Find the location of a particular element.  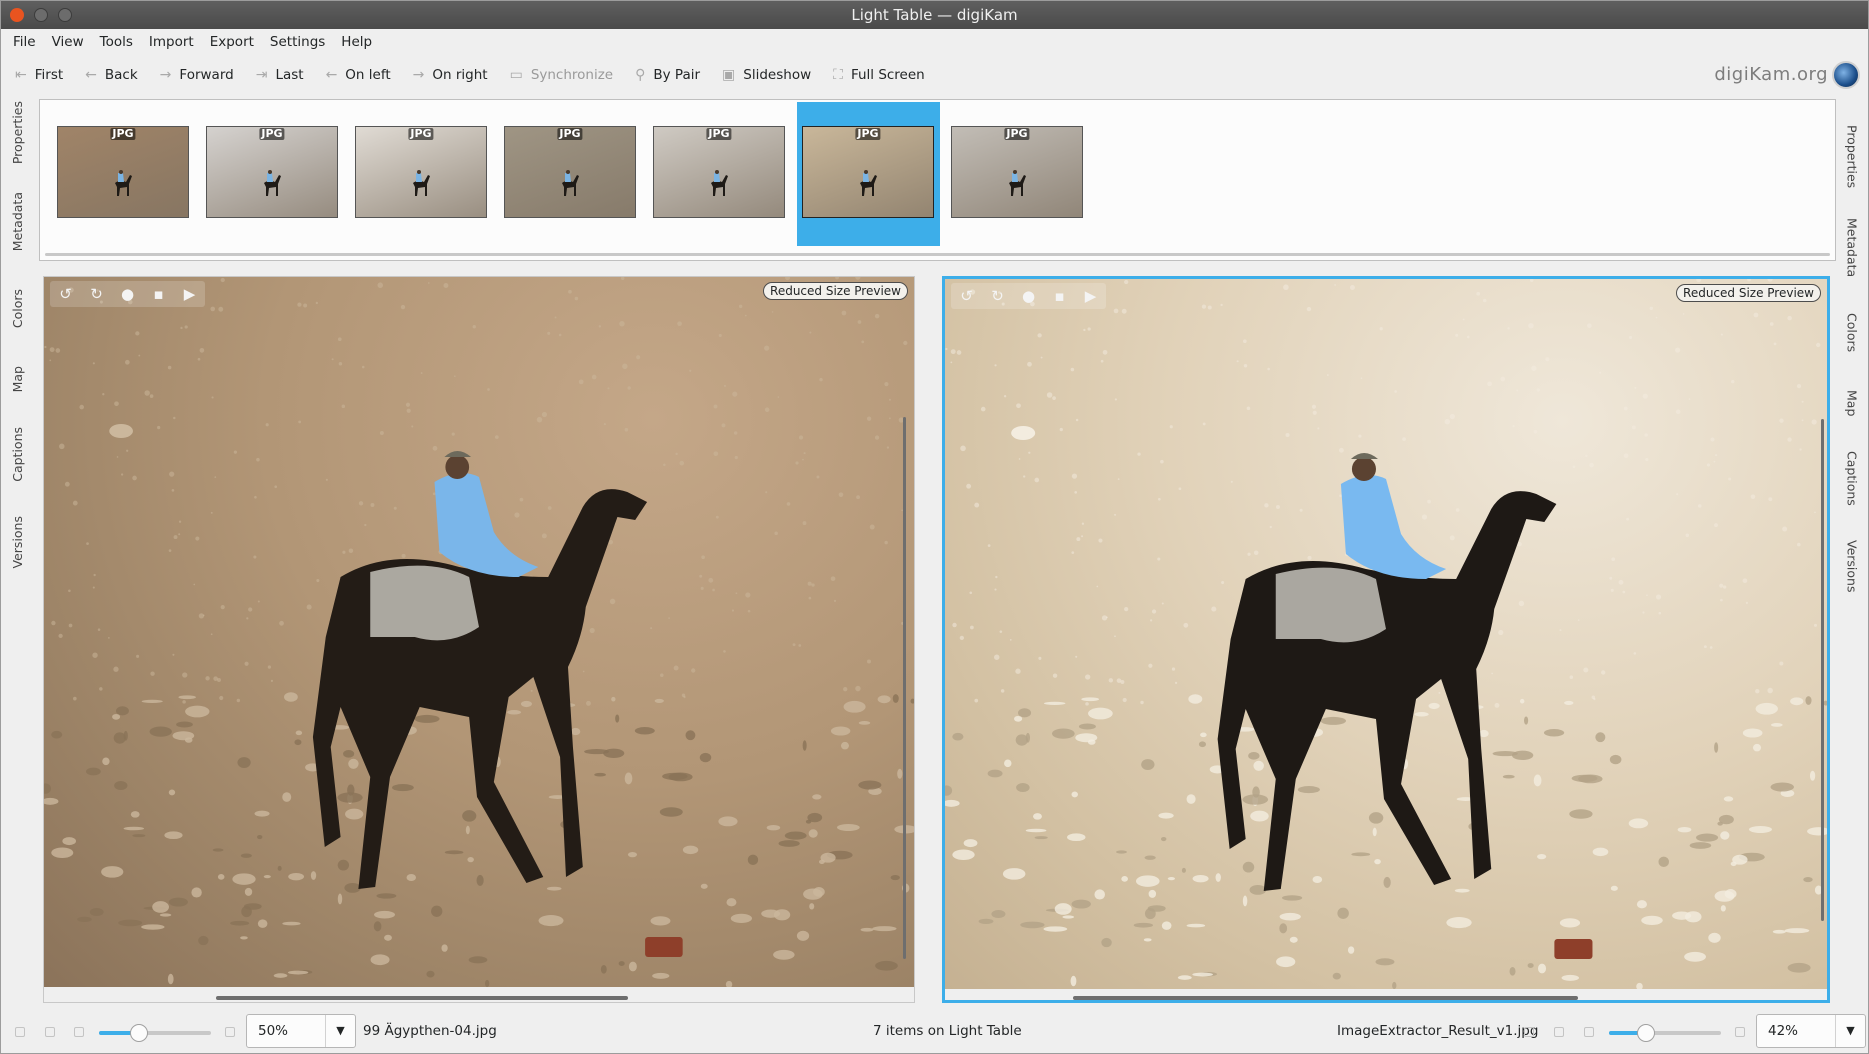

left-zoom-slider is located at coordinates (155, 1033).